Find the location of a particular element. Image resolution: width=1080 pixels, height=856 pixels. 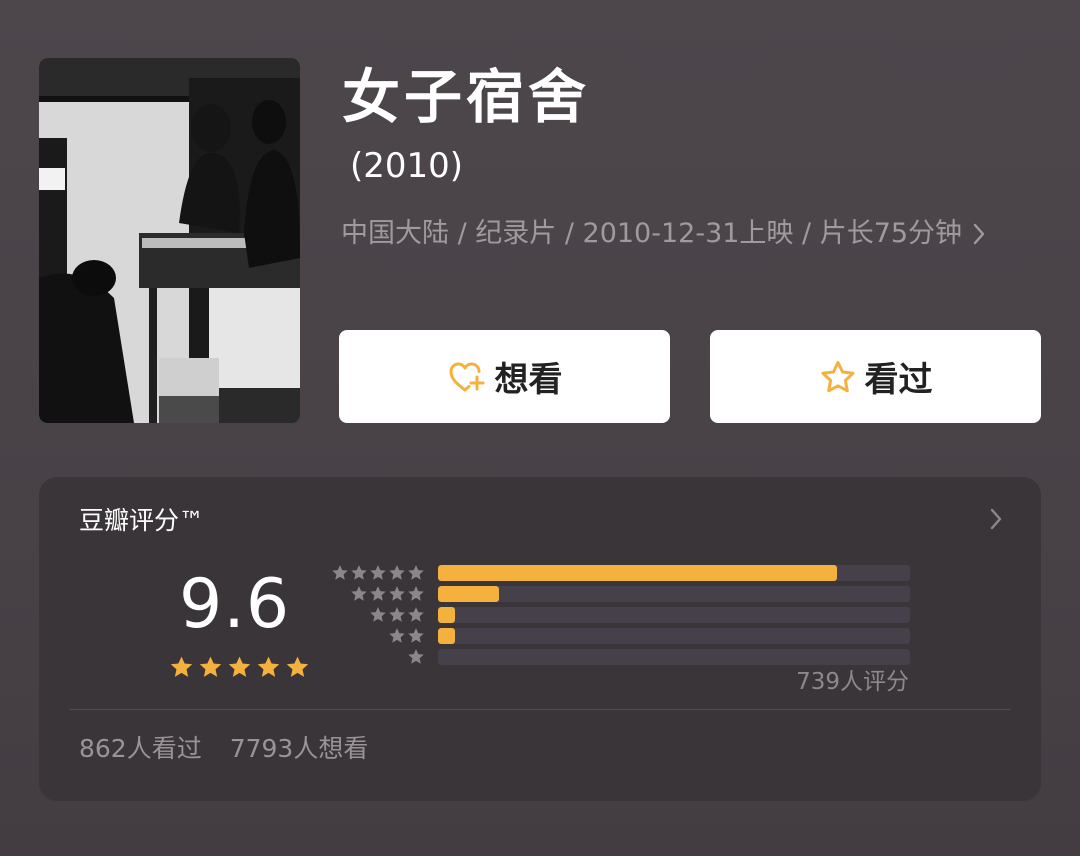

raters-count: 739人评分 is located at coordinates (852, 682).